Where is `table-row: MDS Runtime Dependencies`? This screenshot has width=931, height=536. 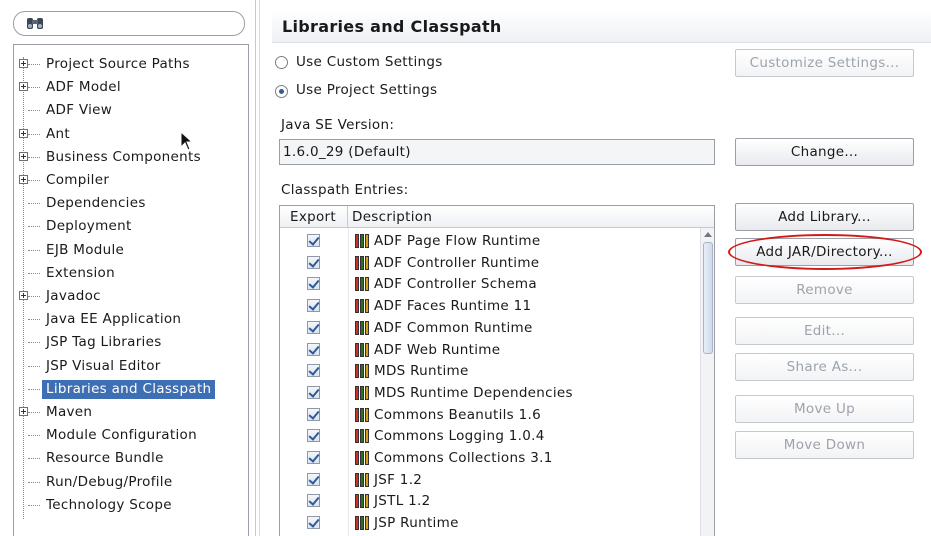 table-row: MDS Runtime Dependencies is located at coordinates (490, 393).